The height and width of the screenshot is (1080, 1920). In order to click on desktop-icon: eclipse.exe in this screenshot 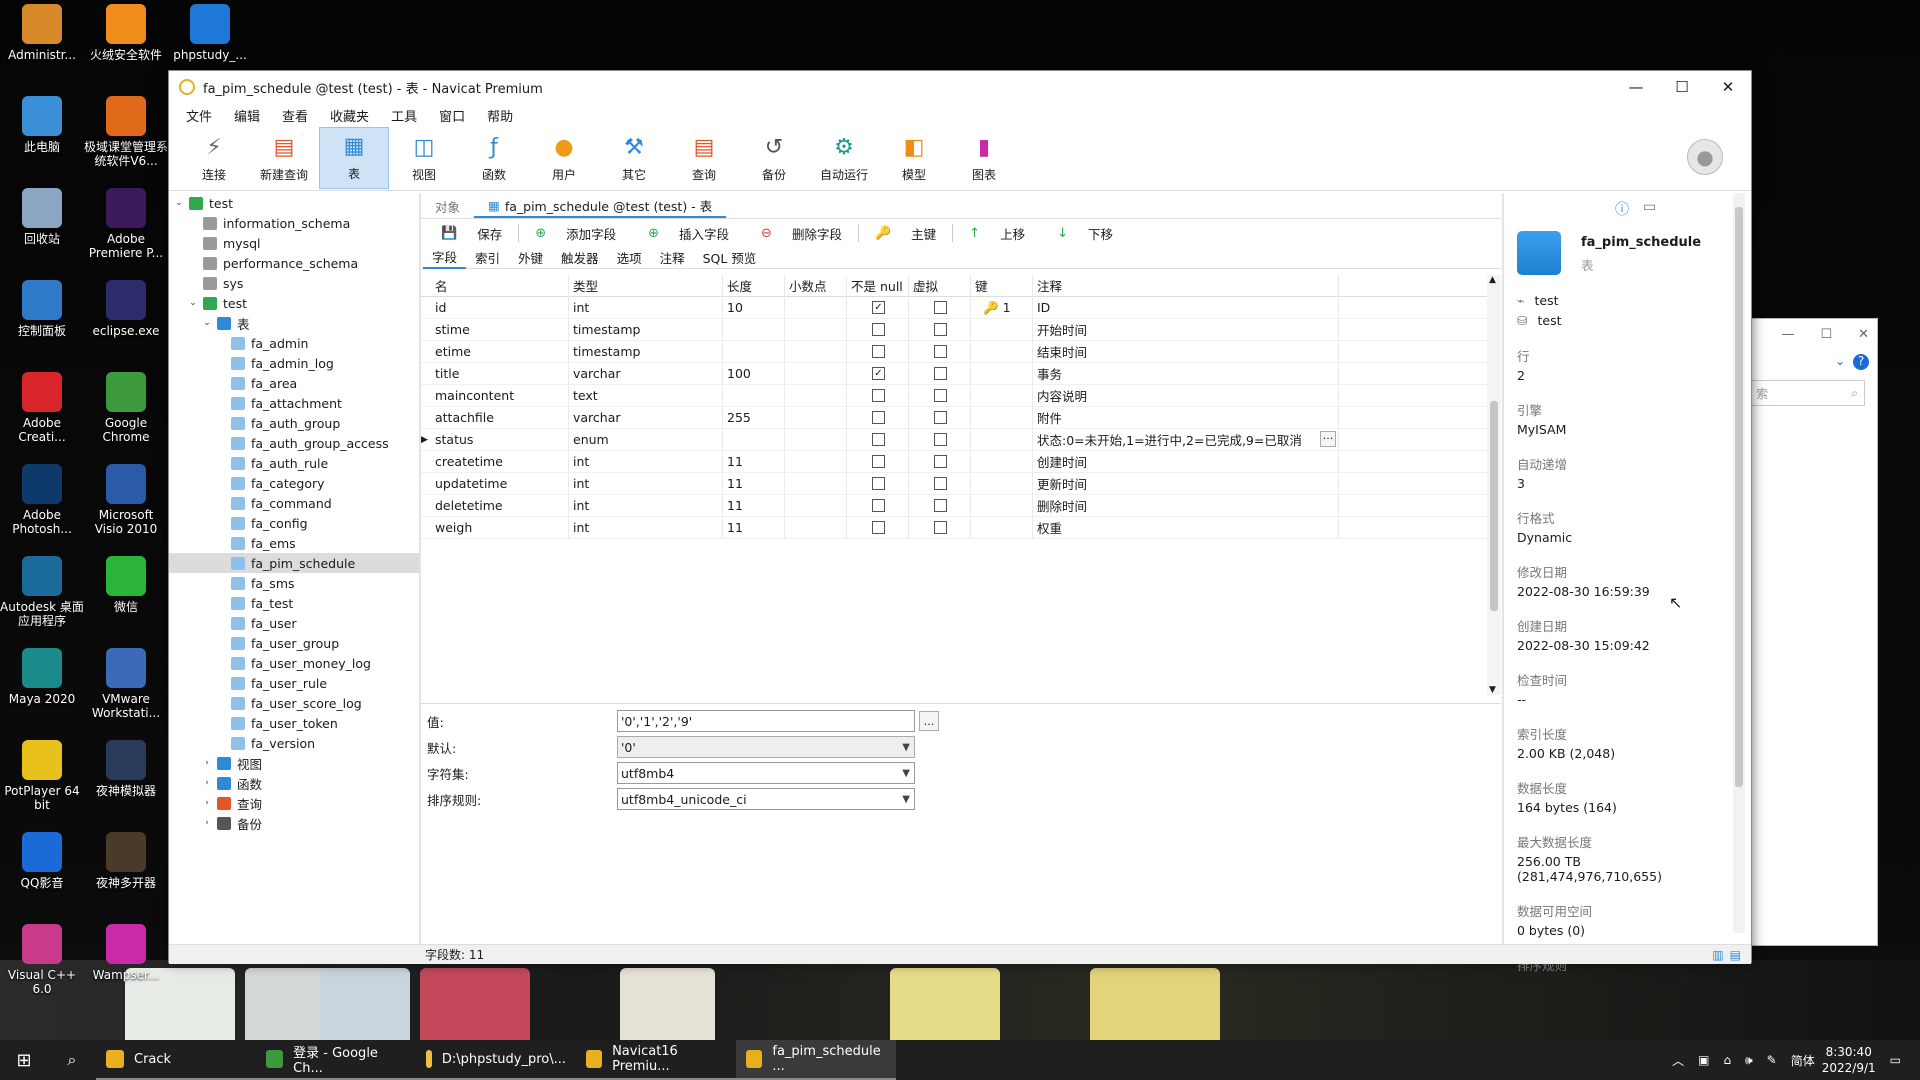, I will do `click(126, 322)`.